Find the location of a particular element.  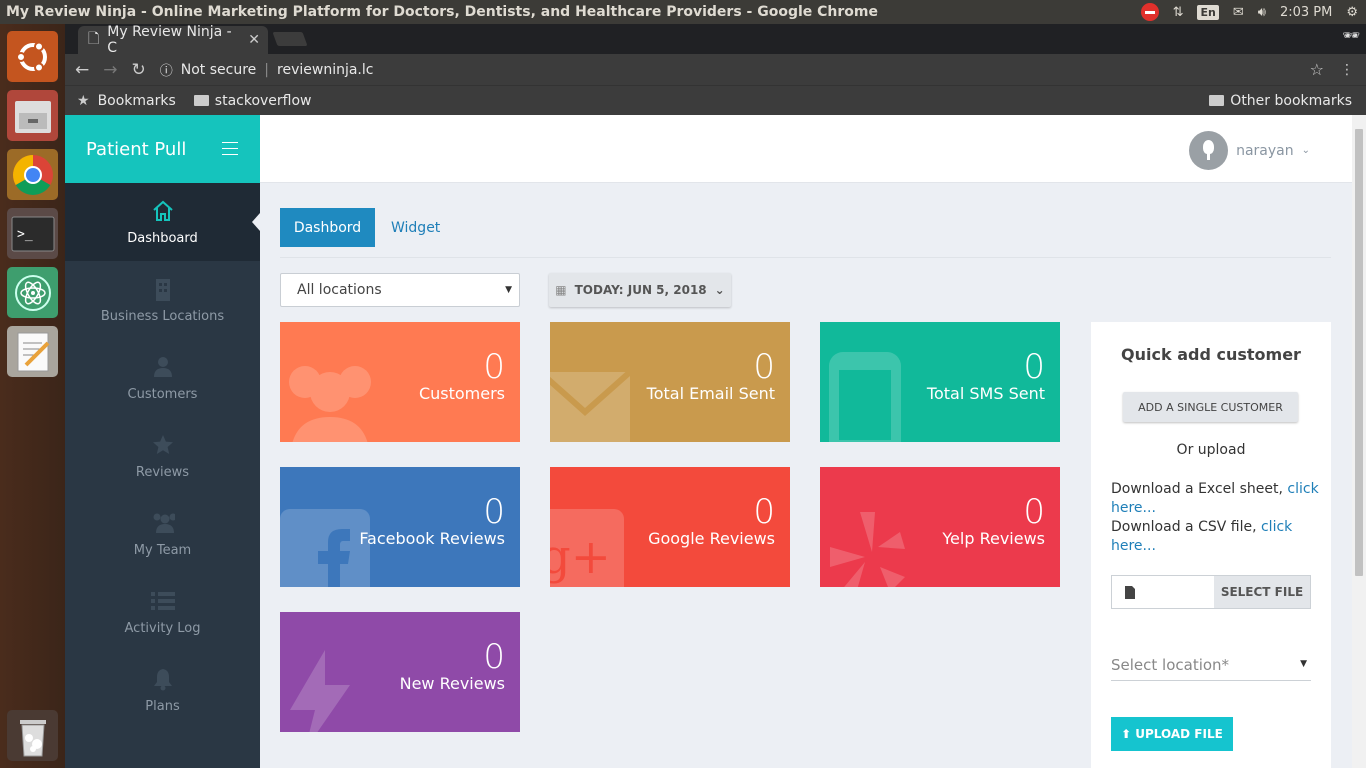

browser-tab: 🗋 My Review Ninja - C ✕ is located at coordinates (173, 40).